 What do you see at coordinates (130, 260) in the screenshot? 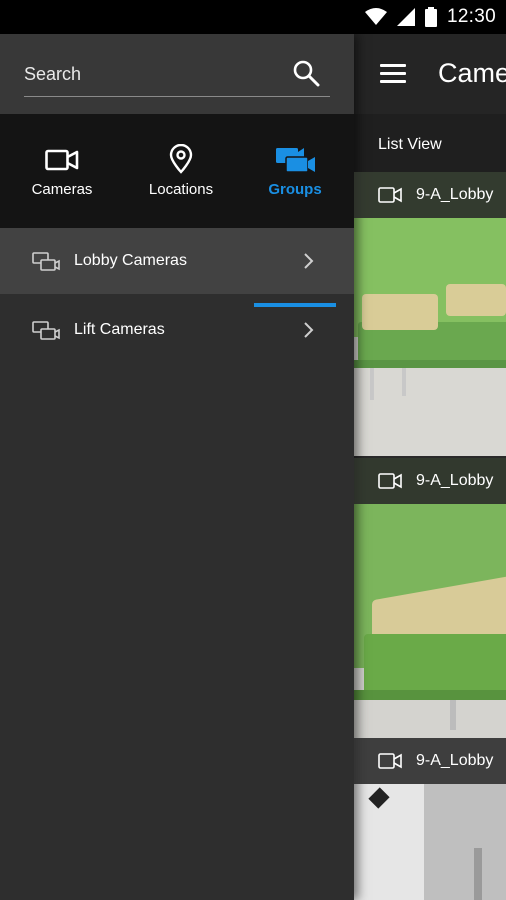
I see `group-label: Lobby Cameras` at bounding box center [130, 260].